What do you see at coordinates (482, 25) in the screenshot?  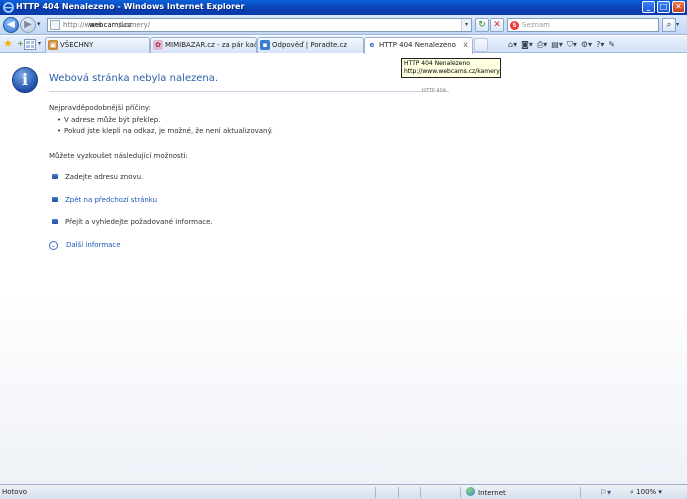 I see `refresh-button: ↻` at bounding box center [482, 25].